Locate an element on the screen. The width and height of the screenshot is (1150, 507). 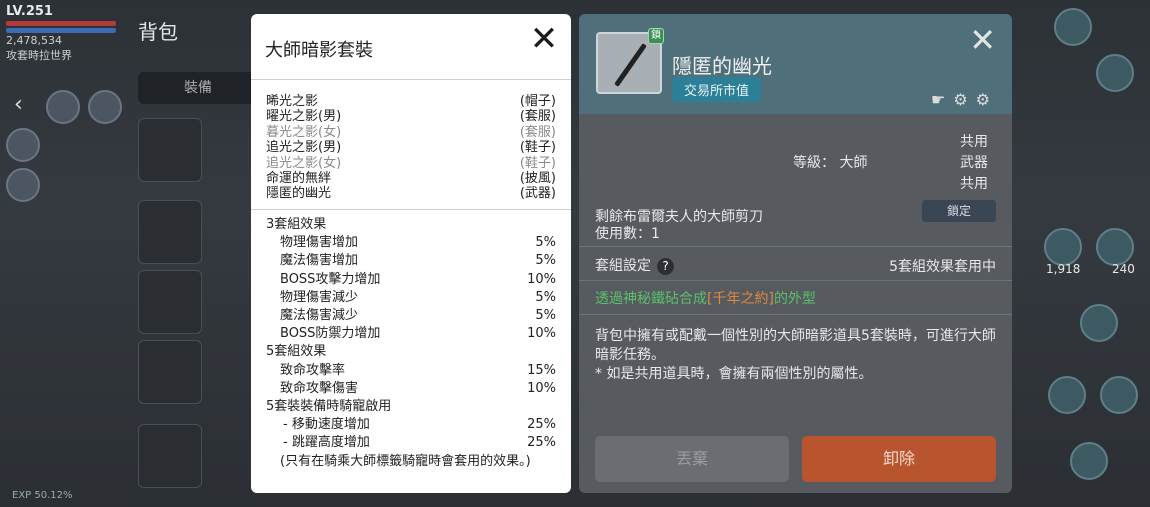
desc-line: 暗影任務。 is located at coordinates (630, 355).